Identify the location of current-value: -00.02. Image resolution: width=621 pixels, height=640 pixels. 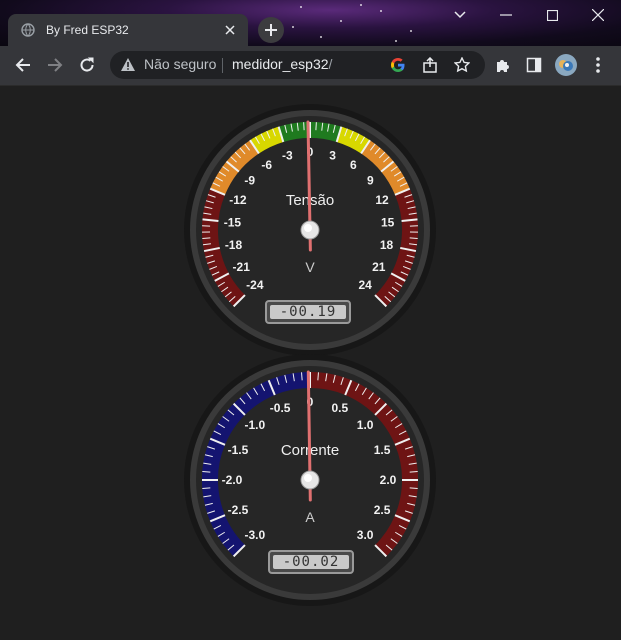
(311, 562).